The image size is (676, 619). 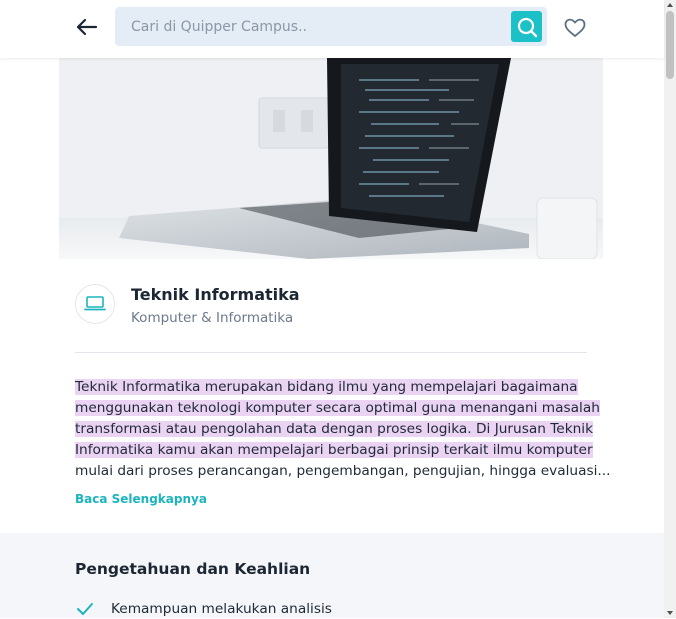 What do you see at coordinates (670, 309) in the screenshot?
I see `scrollbar` at bounding box center [670, 309].